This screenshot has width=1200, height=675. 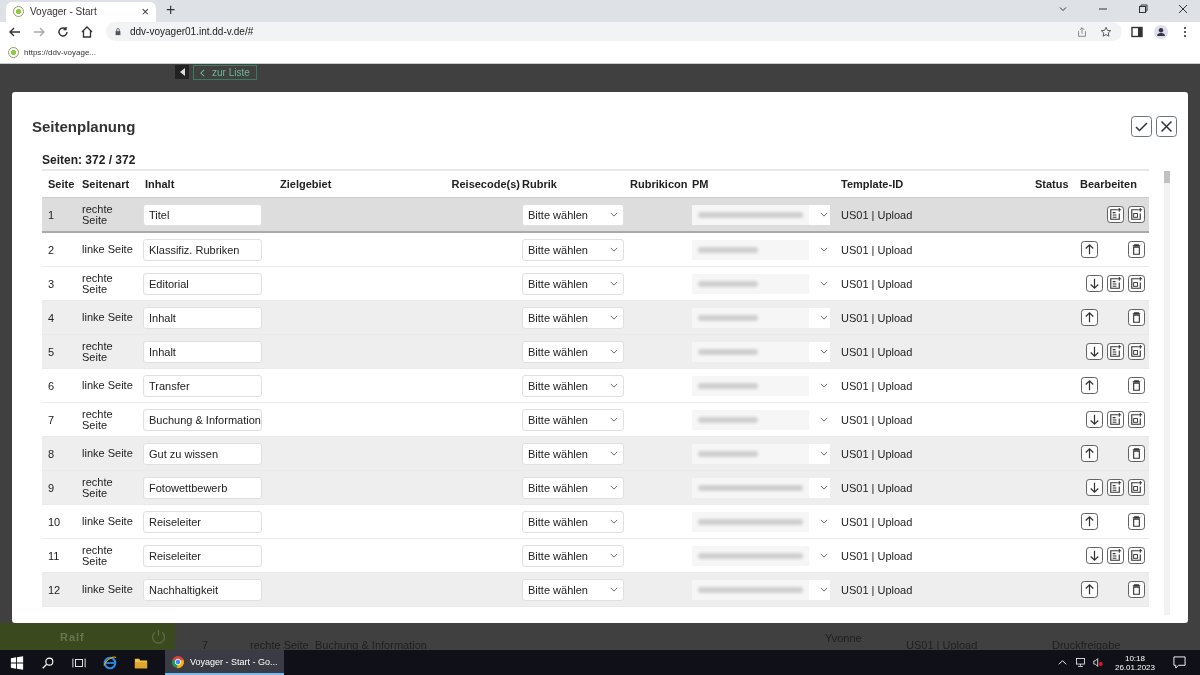 I want to click on content-field: Titel, so click(x=202, y=214).